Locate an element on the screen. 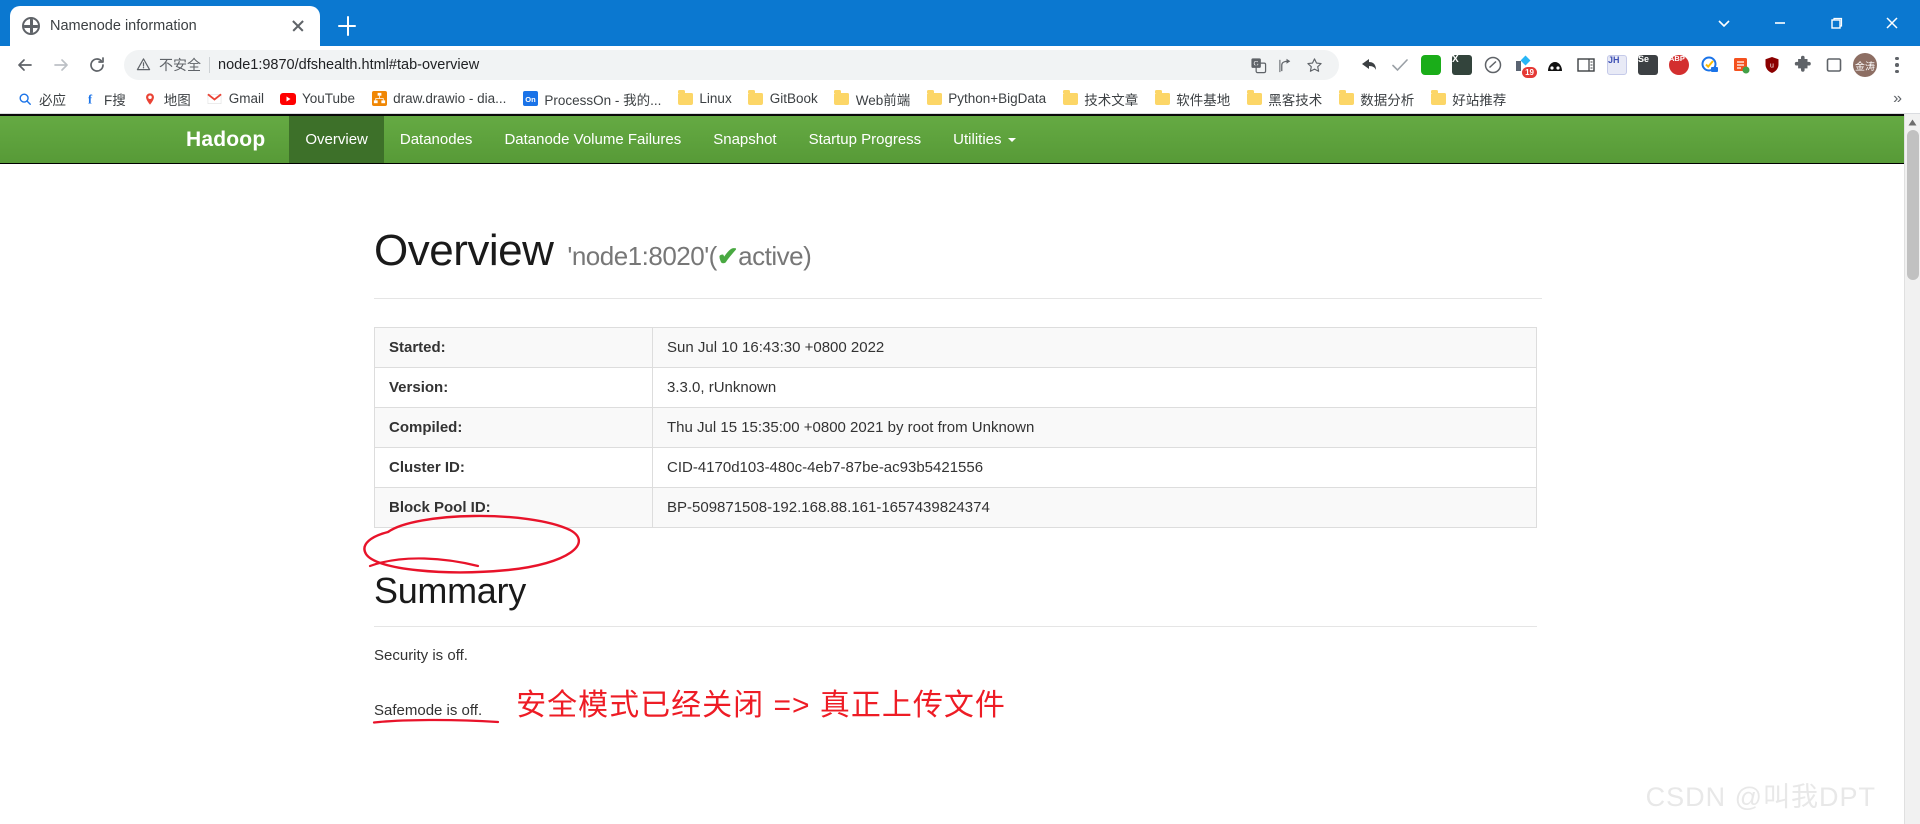  row-key: Block Pool ID: is located at coordinates (513, 507).